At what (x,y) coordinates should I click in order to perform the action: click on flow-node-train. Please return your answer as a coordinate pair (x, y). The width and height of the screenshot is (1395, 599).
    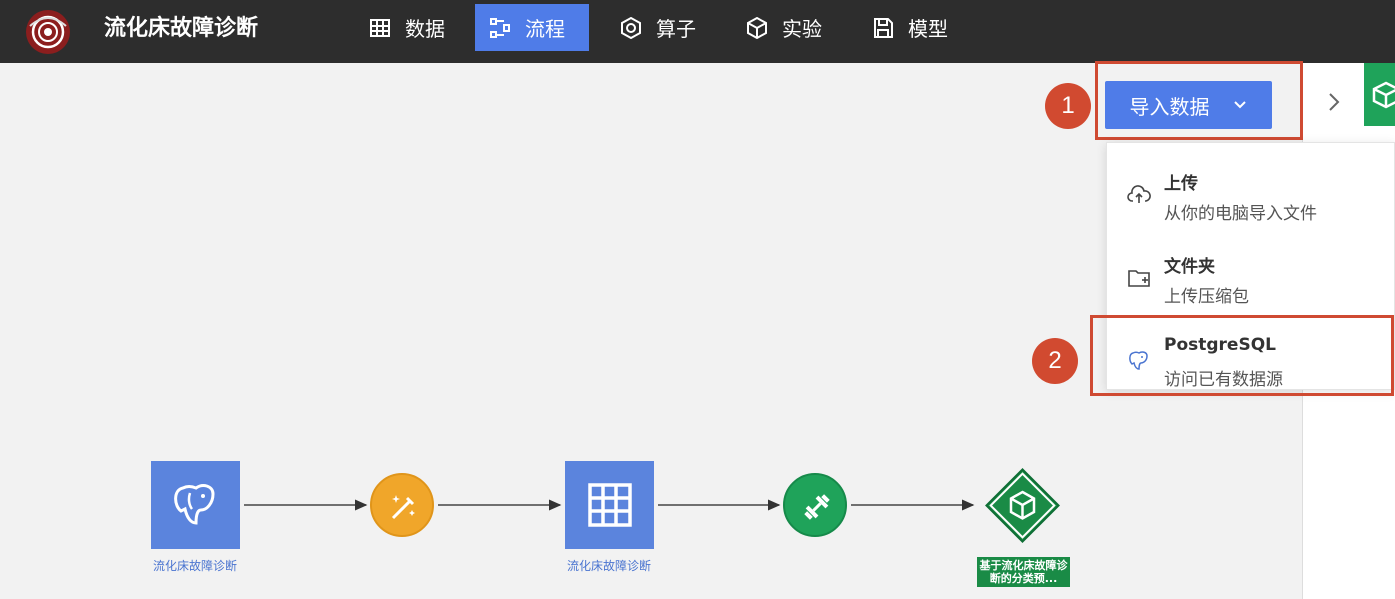
    Looking at the image, I should click on (815, 505).